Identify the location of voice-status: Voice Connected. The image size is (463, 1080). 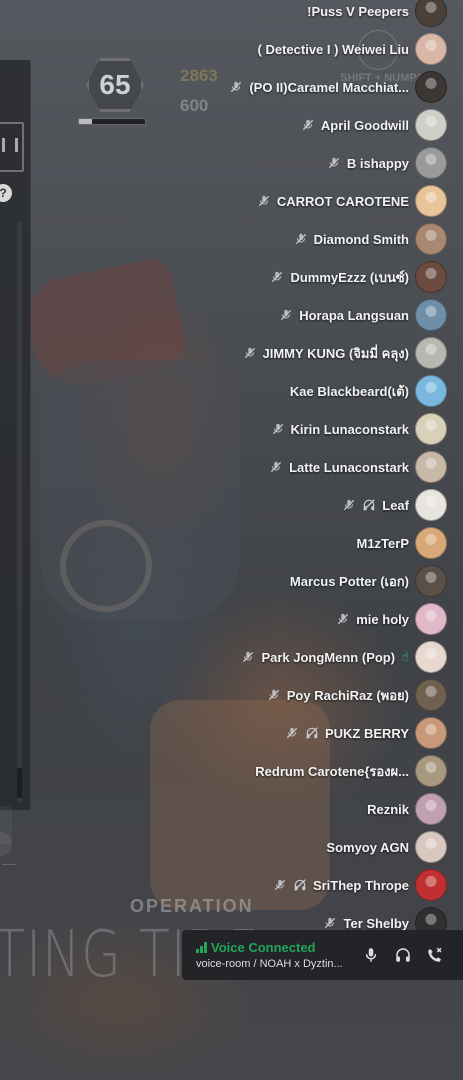
(256, 947).